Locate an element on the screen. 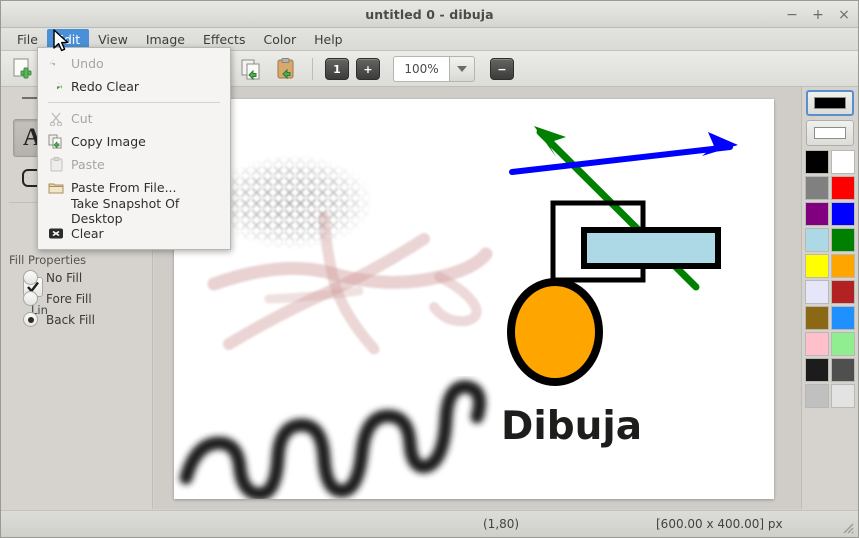 The width and height of the screenshot is (859, 538). title-bar: untitled 0 - dibuja − + × is located at coordinates (429, 14).